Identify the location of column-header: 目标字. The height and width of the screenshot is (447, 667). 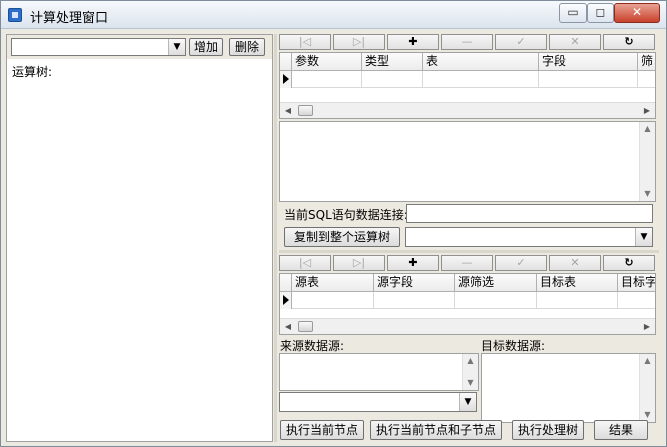
(636, 283).